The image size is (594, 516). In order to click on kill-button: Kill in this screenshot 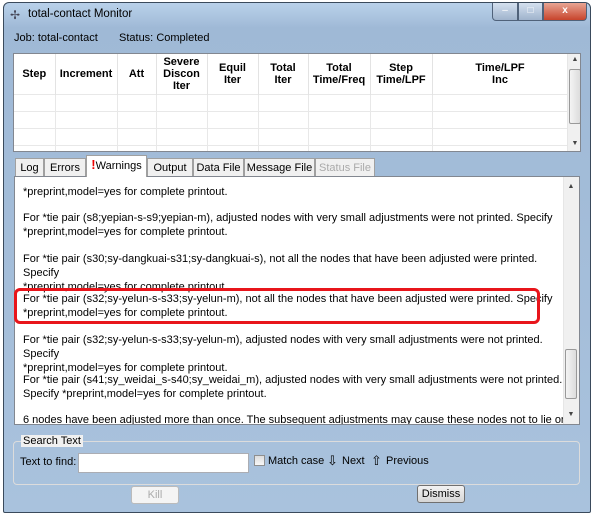, I will do `click(155, 495)`.